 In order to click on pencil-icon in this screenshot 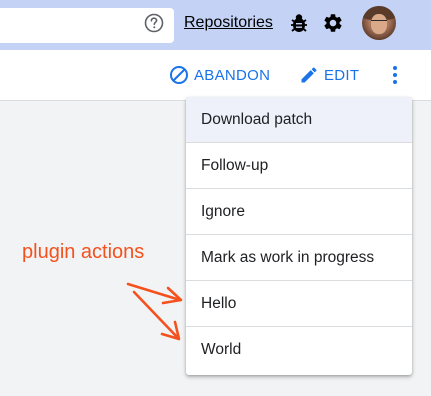, I will do `click(309, 75)`.